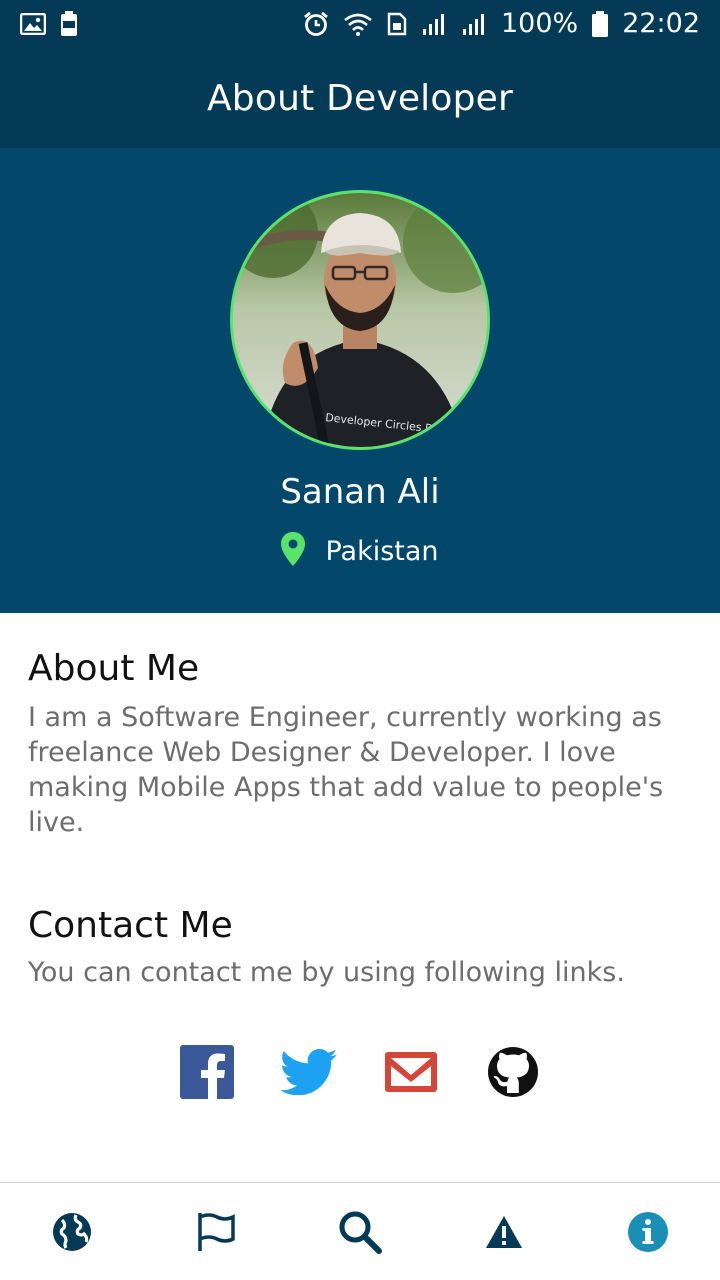  What do you see at coordinates (661, 23) in the screenshot?
I see `clock: 22:02` at bounding box center [661, 23].